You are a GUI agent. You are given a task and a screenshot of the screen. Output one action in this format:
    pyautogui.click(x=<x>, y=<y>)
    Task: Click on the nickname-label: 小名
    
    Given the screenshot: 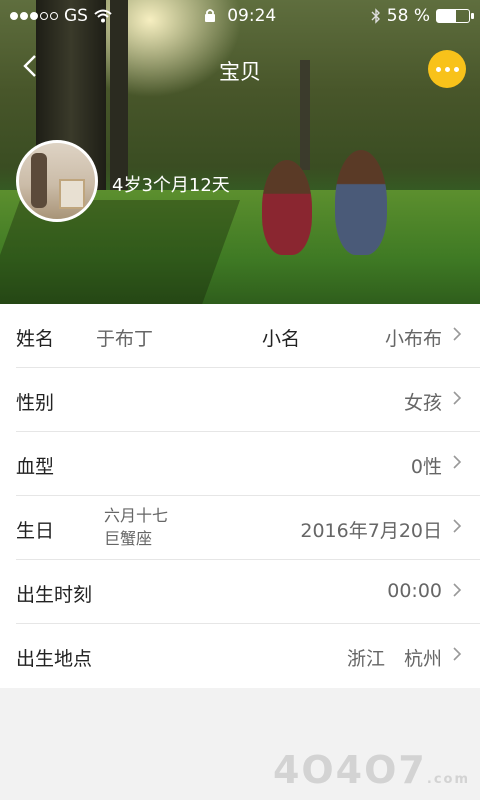 What is the action you would take?
    pyautogui.click(x=281, y=339)
    